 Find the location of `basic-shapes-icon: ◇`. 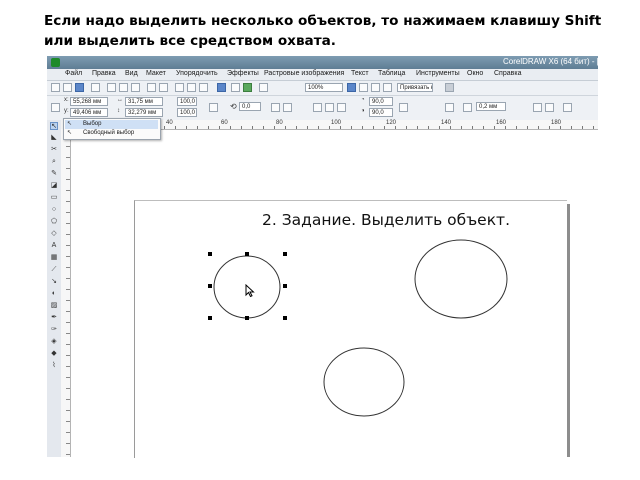

basic-shapes-icon: ◇ is located at coordinates (54, 234).